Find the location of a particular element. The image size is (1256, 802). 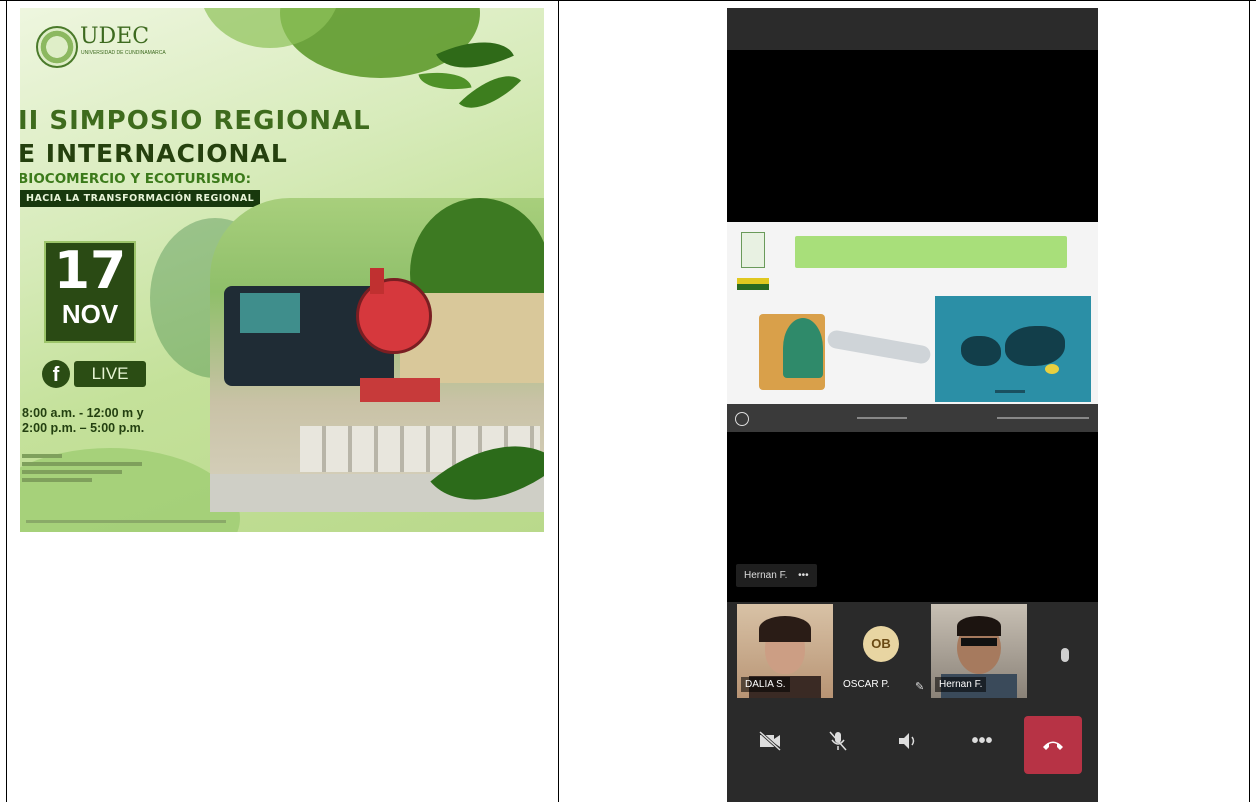

locomotive-bumper is located at coordinates (400, 390).